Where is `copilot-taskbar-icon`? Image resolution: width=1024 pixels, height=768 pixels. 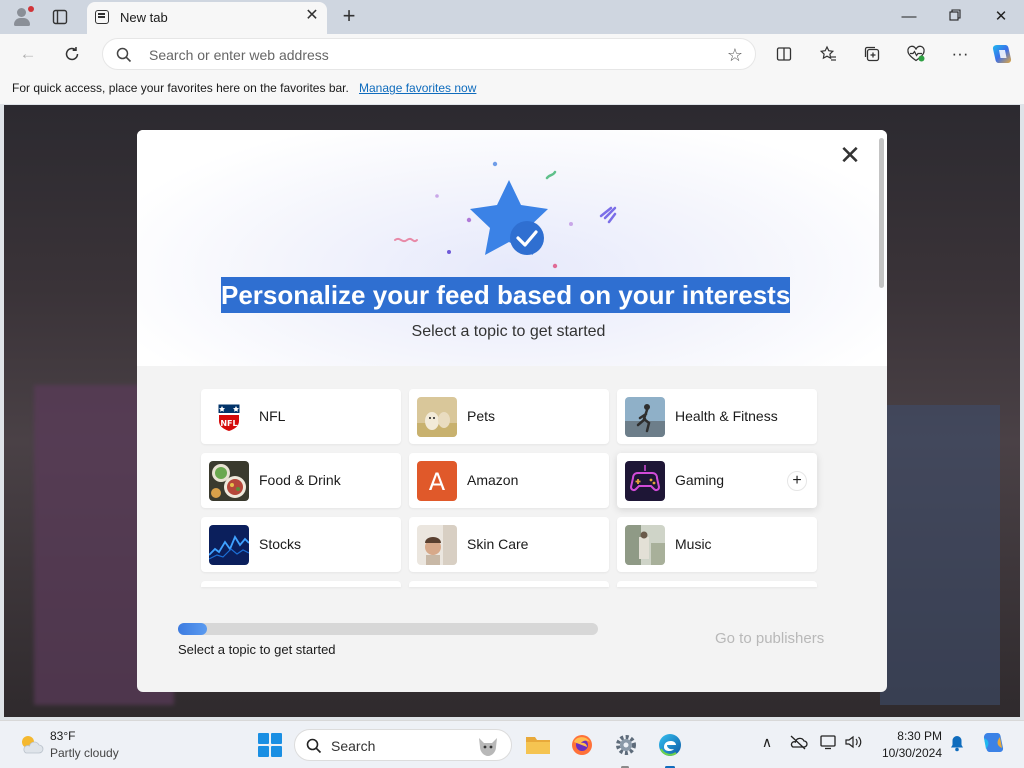 copilot-taskbar-icon is located at coordinates (993, 743).